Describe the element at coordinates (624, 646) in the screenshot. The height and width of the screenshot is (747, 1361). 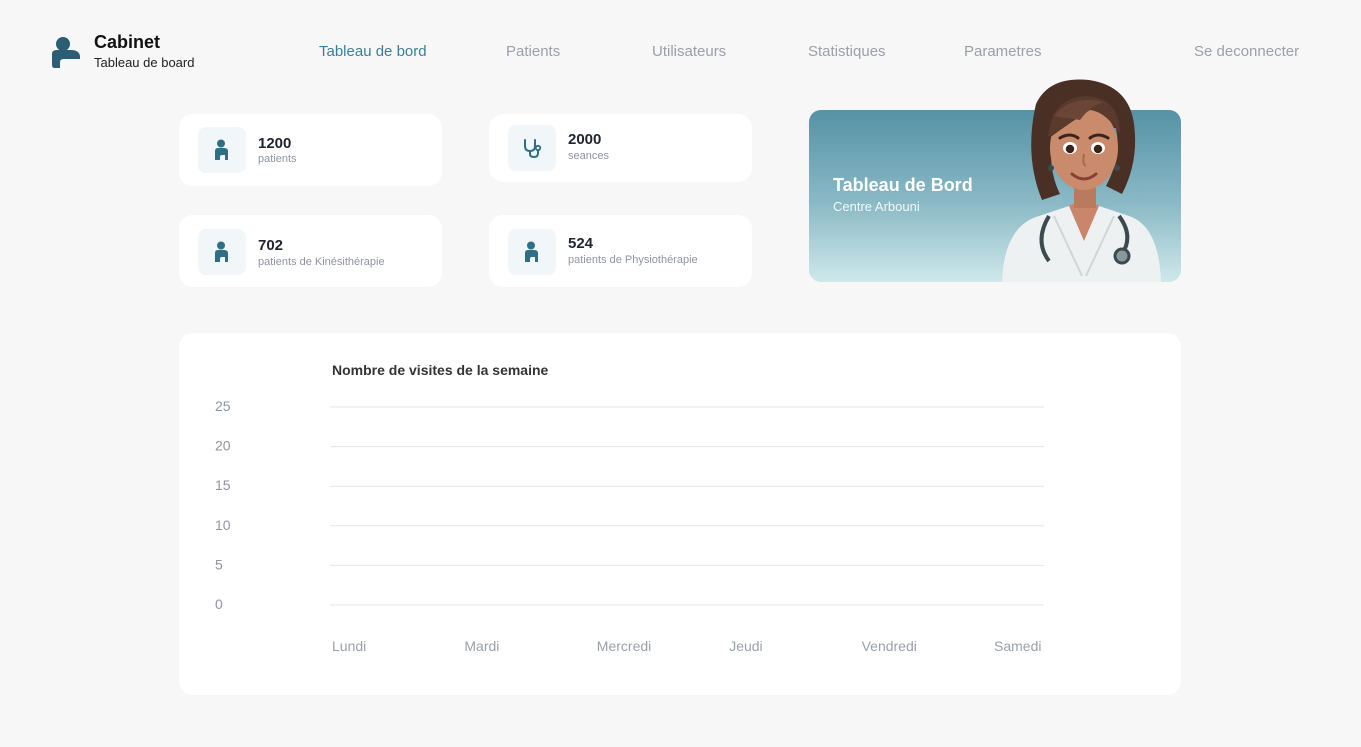
I see `x-tick-label: Mercredi` at that location.